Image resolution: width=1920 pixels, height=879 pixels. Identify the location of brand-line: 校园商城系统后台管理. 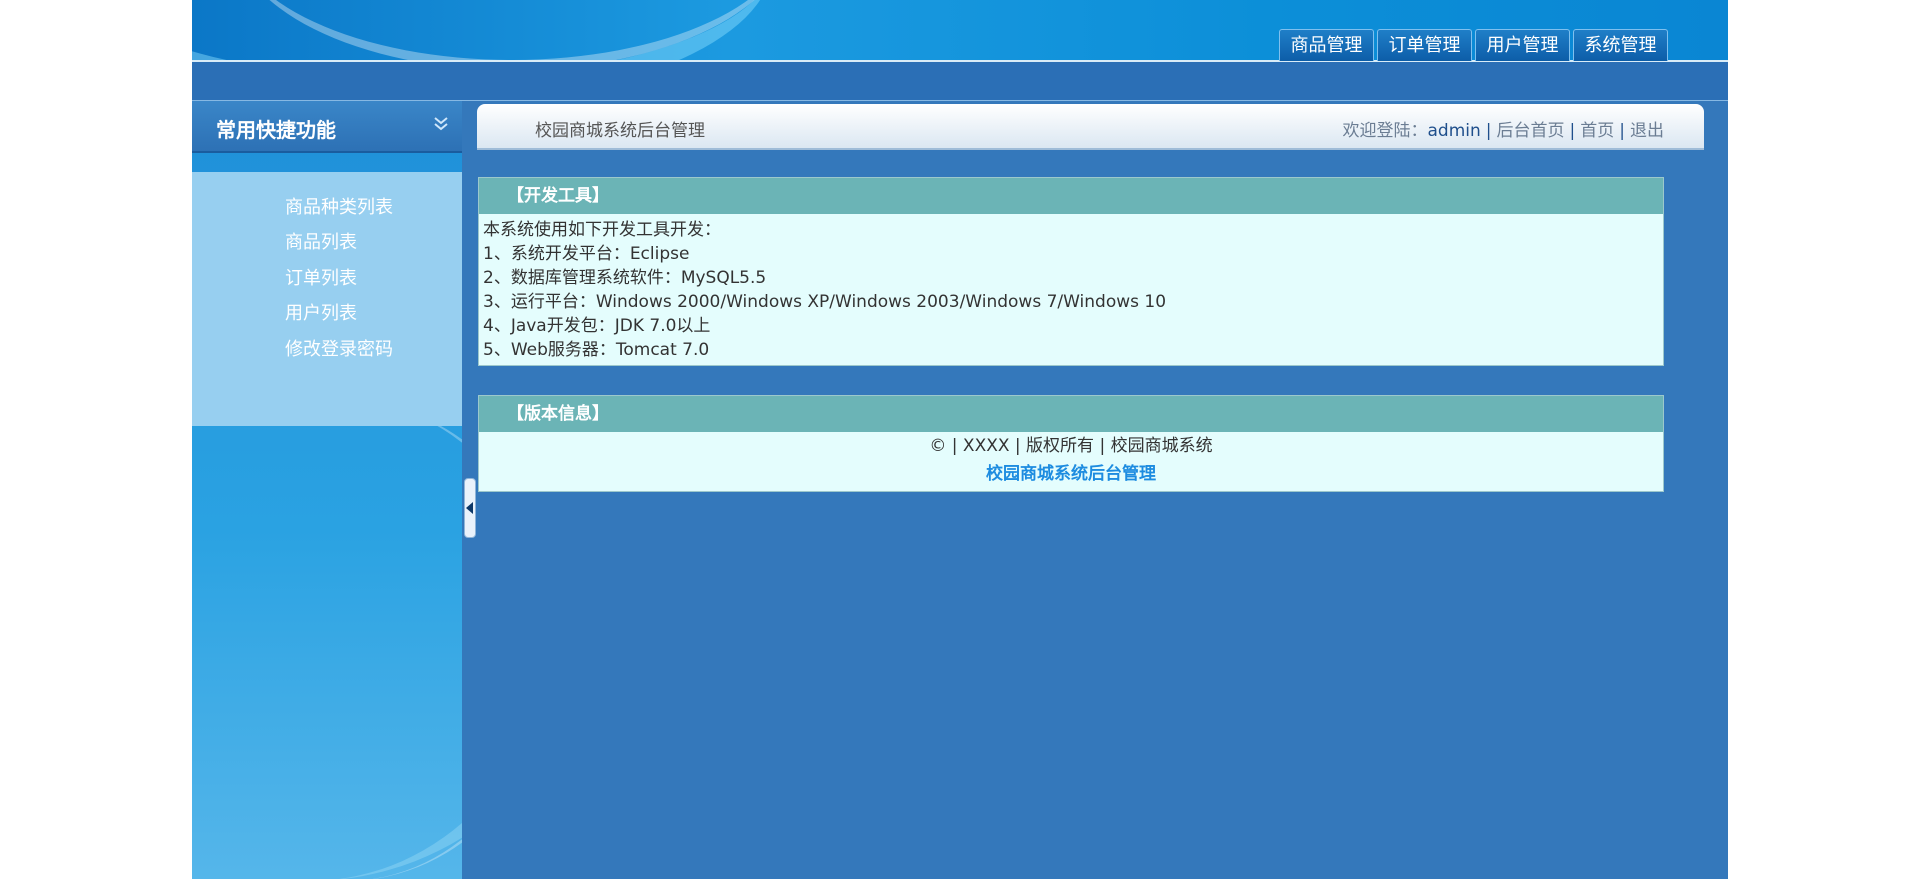
(1071, 474).